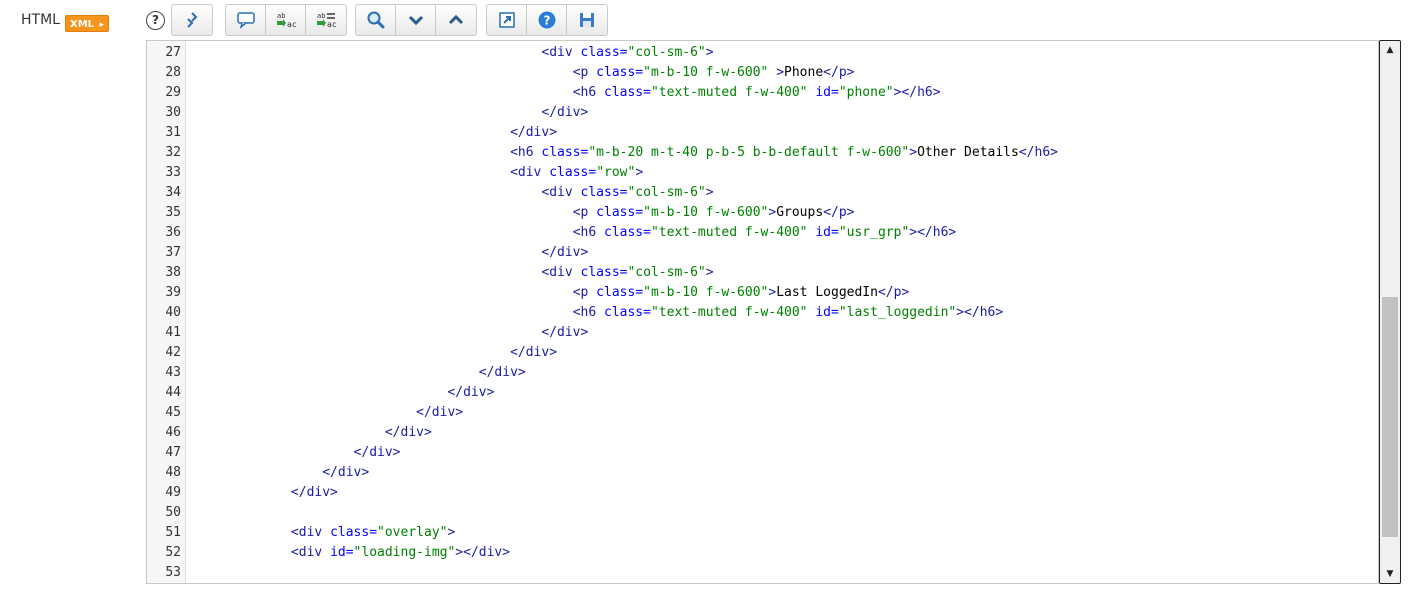 The width and height of the screenshot is (1415, 593). What do you see at coordinates (310, 552) in the screenshot?
I see `code-token: <div` at bounding box center [310, 552].